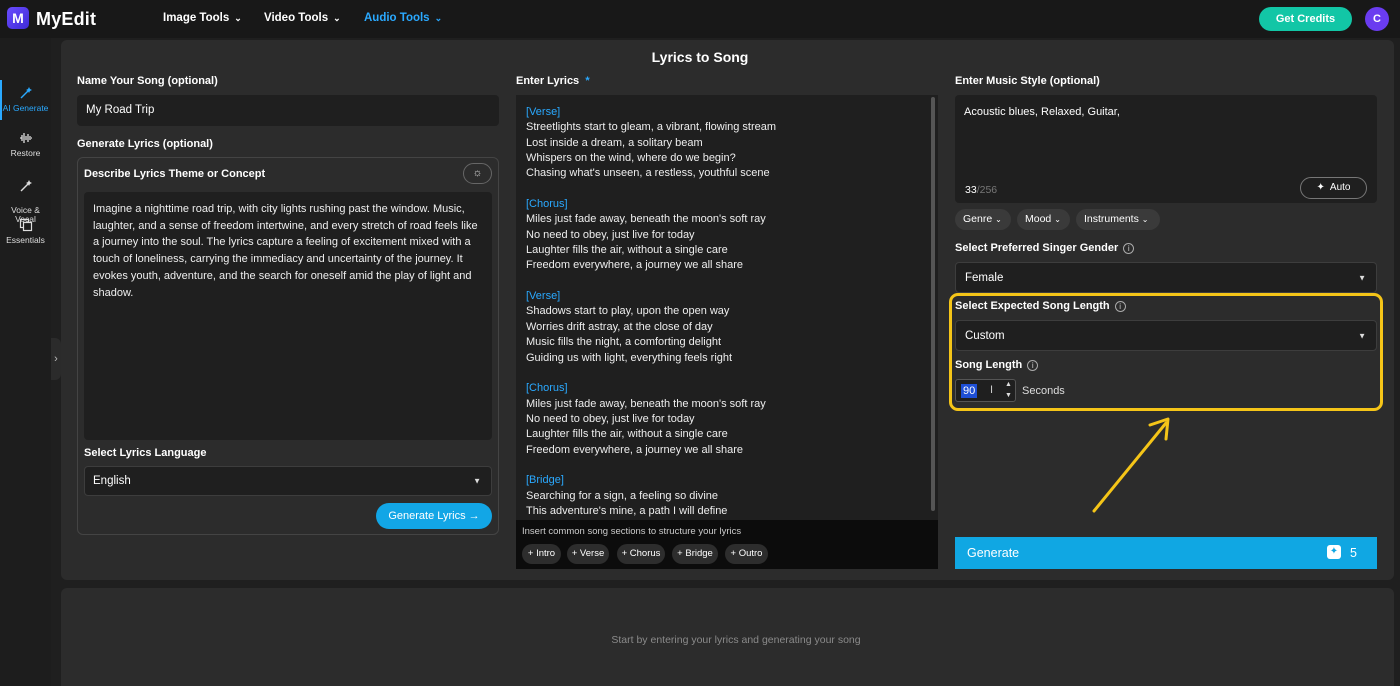  I want to click on generate-lyrics-button: Generate Lyrics →, so click(434, 516).